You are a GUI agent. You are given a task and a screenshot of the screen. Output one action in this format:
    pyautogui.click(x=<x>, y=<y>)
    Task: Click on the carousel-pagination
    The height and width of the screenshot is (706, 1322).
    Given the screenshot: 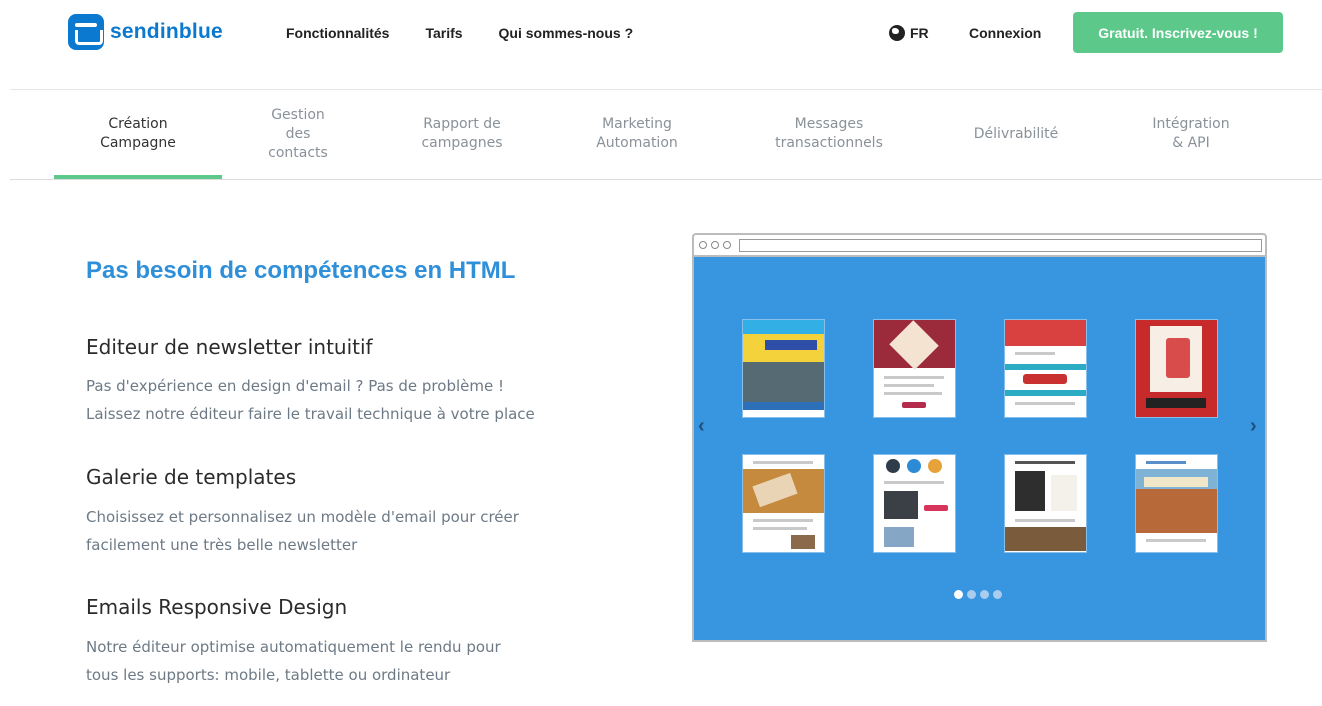 What is the action you would take?
    pyautogui.click(x=978, y=594)
    